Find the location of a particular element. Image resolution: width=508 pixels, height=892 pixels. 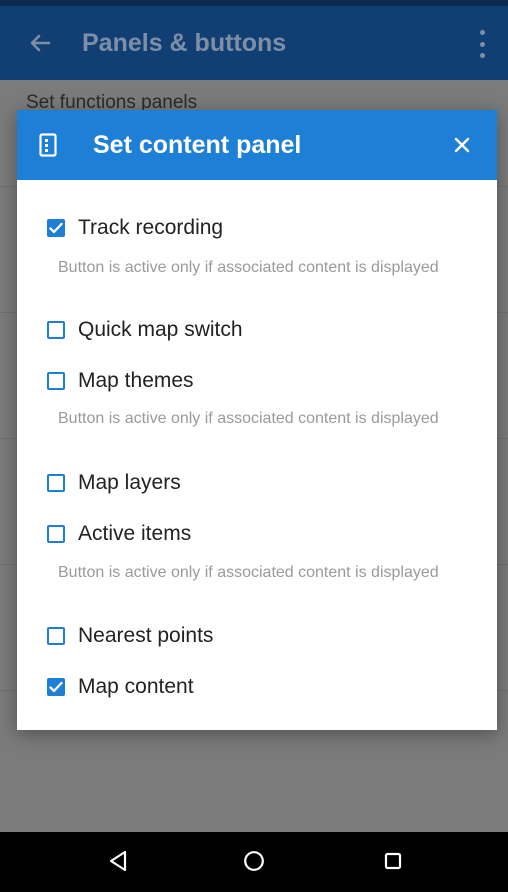

nav-back-triangle-icon is located at coordinates (118, 861).